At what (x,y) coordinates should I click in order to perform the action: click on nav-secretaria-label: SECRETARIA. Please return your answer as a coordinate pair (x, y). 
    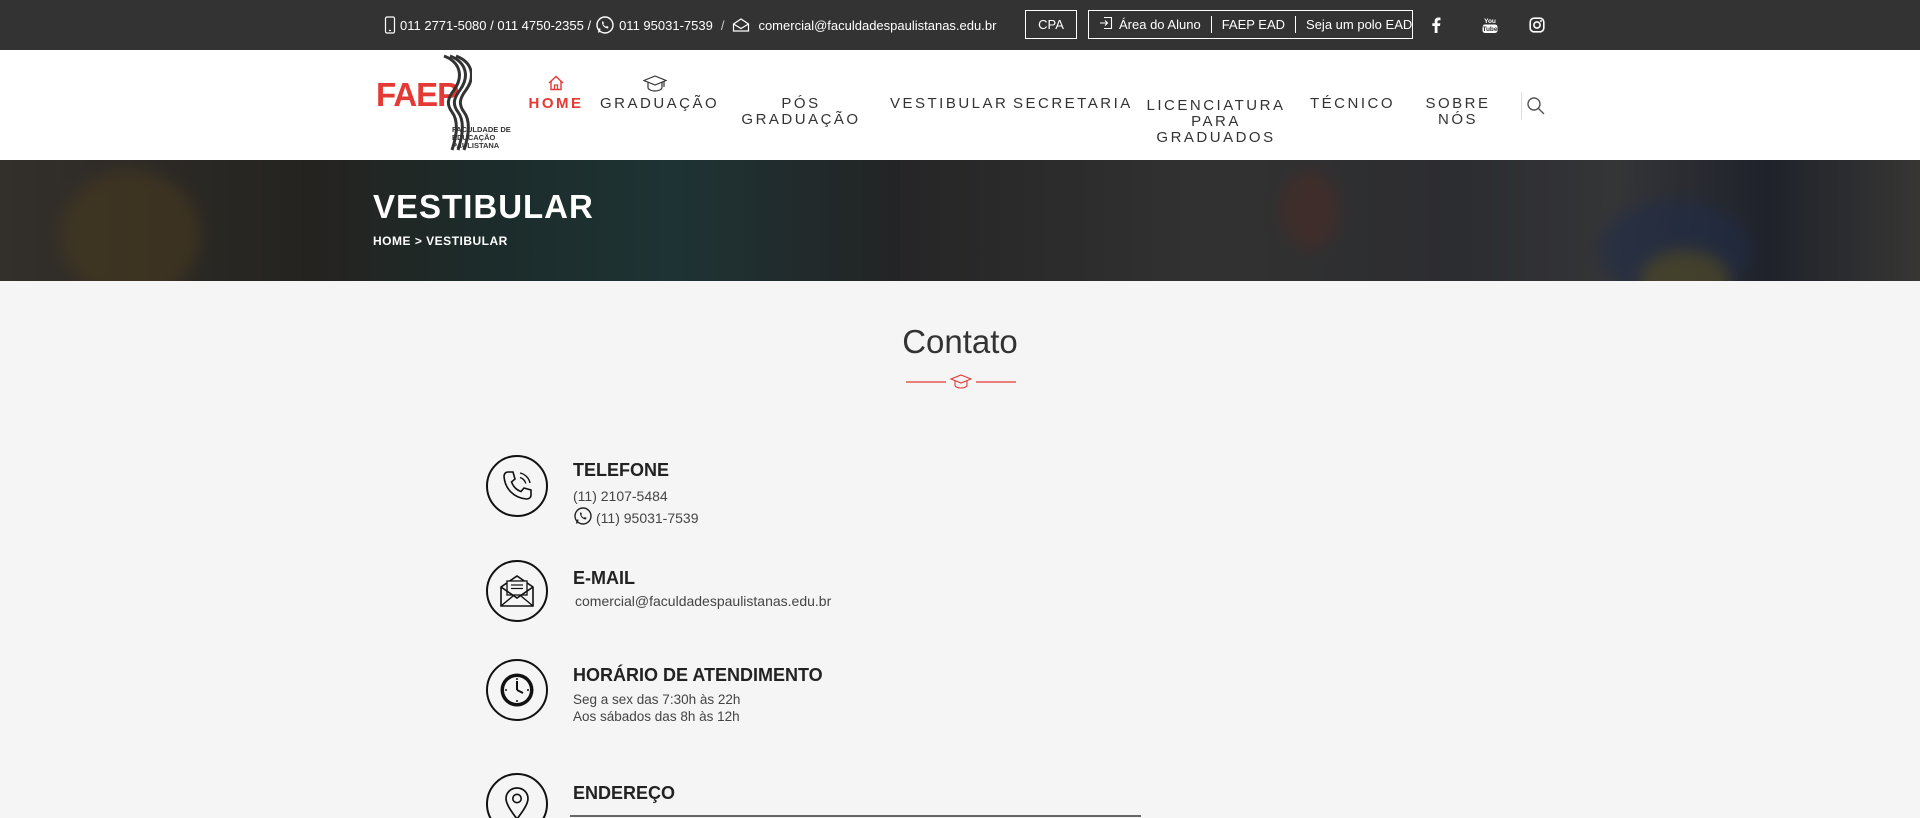
    Looking at the image, I should click on (1073, 103).